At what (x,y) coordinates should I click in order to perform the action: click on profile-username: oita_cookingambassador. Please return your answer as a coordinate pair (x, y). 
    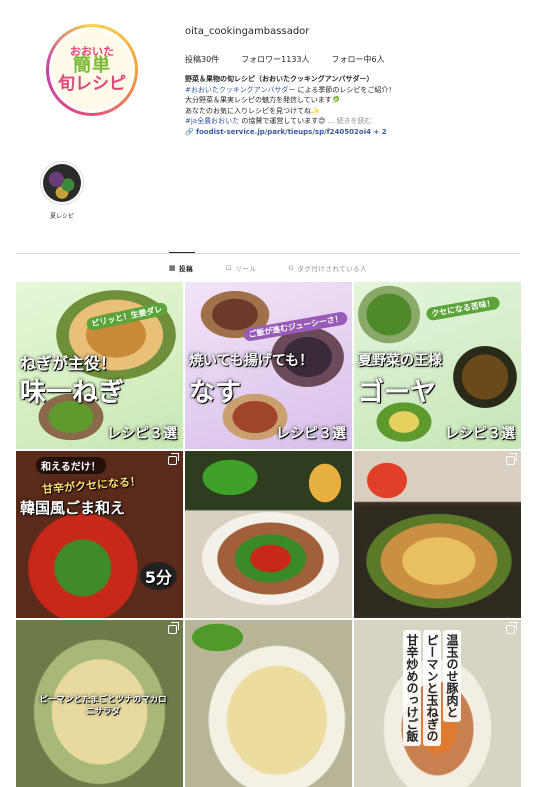
    Looking at the image, I should click on (247, 31).